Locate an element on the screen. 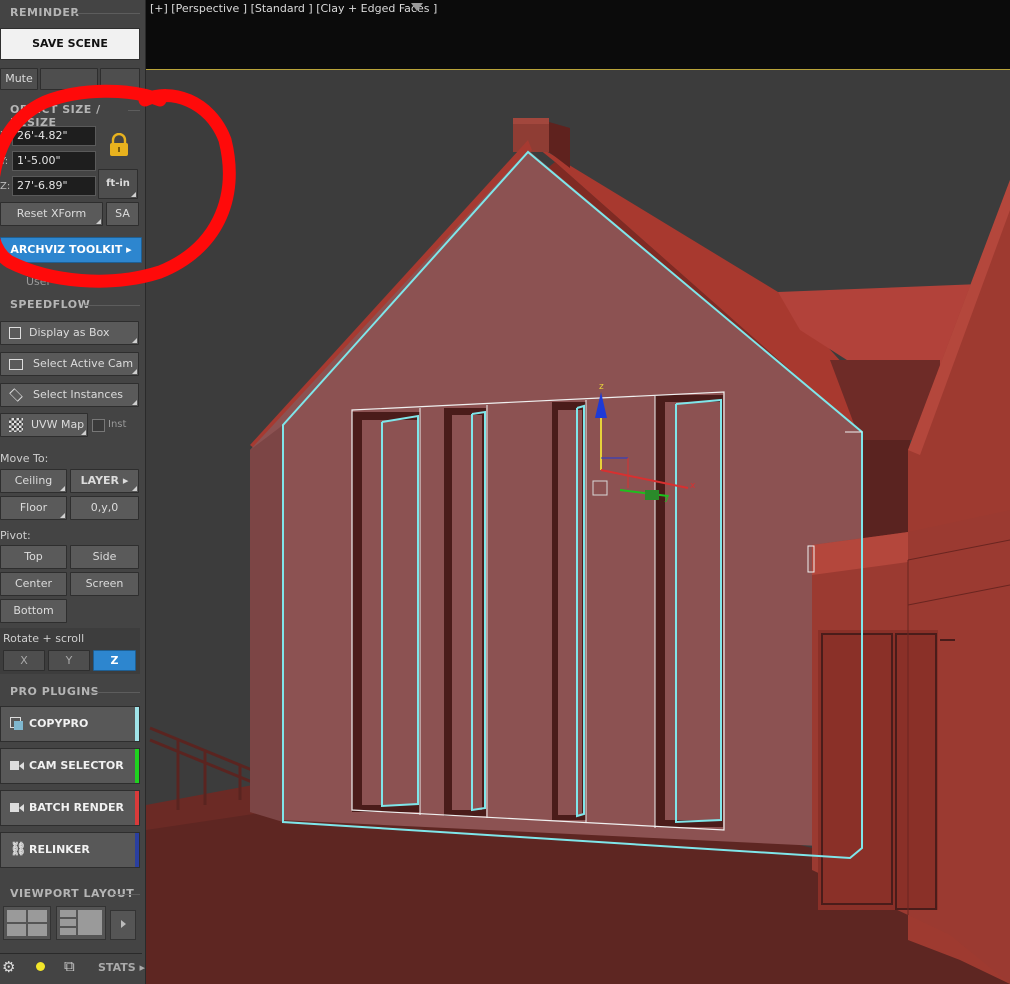  render-camera-icon is located at coordinates (17, 807).